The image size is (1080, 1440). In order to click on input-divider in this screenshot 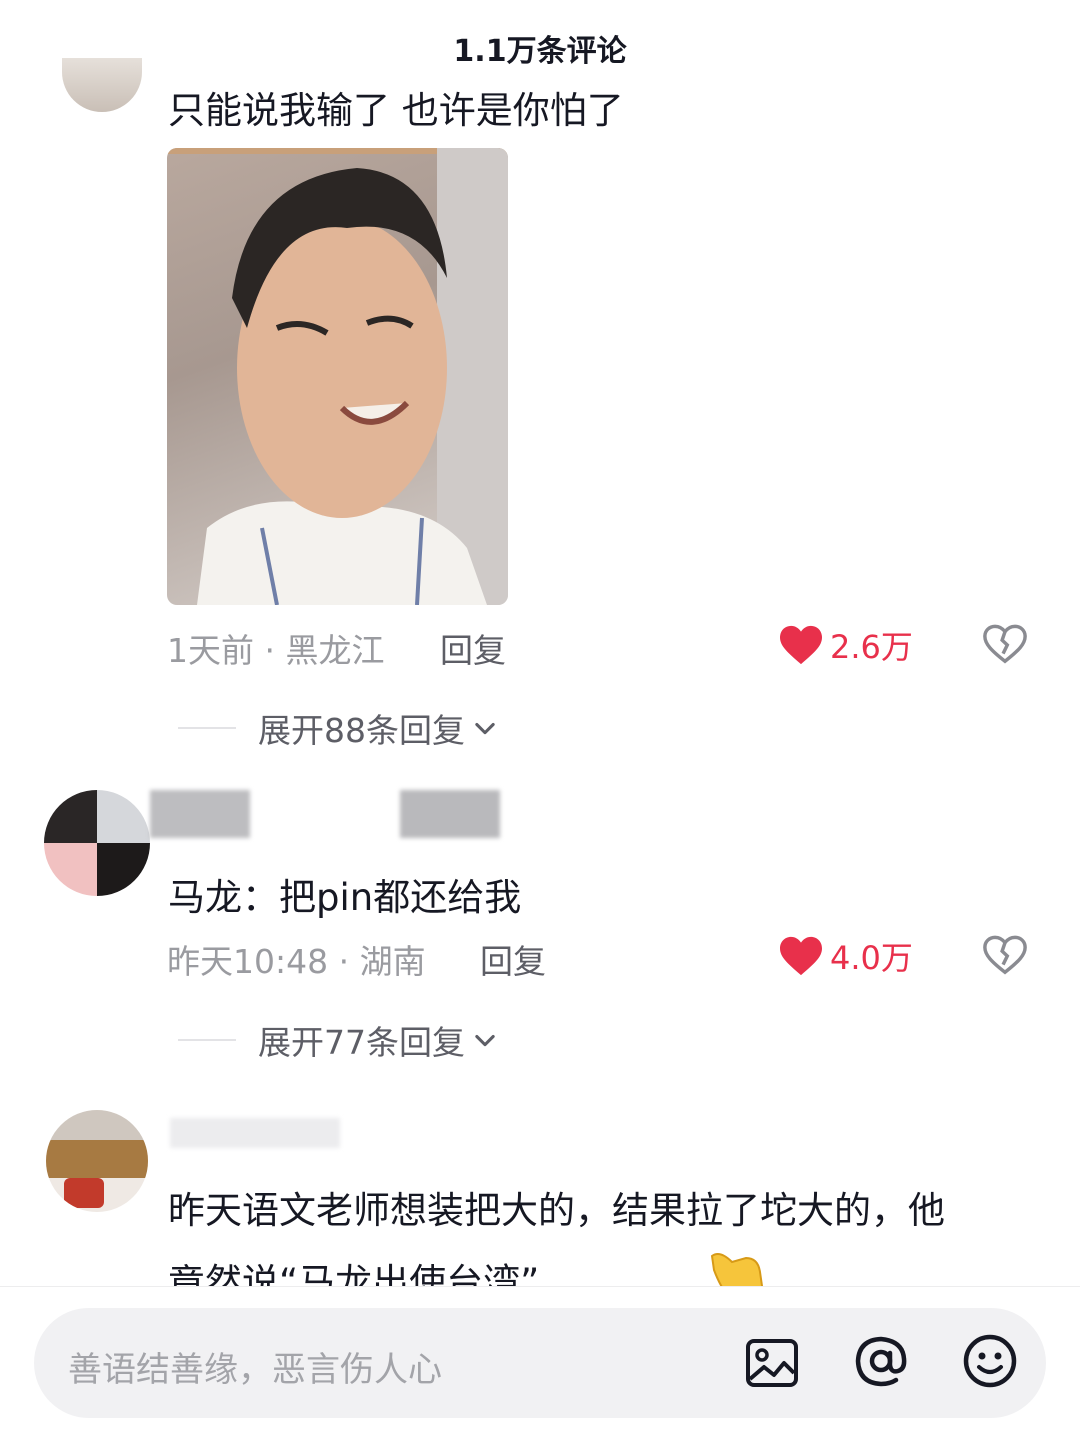, I will do `click(540, 1286)`.